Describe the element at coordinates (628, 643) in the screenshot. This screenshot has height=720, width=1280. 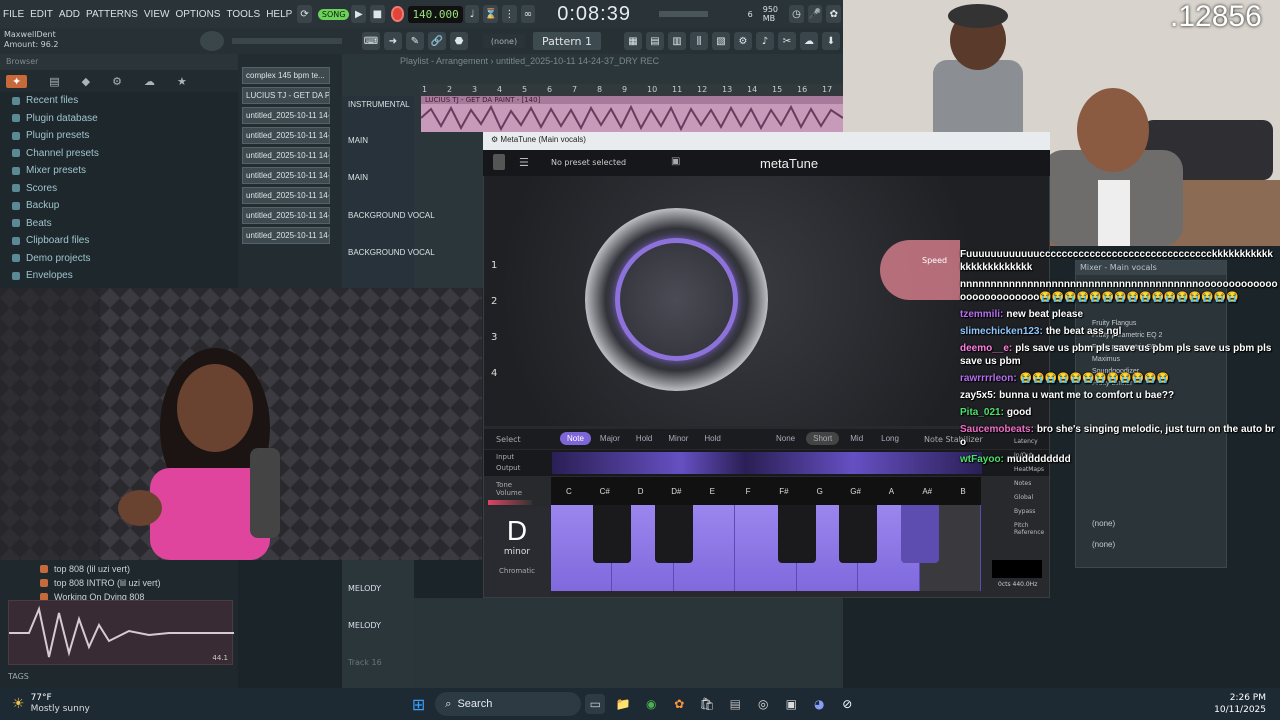
I see `playlist-grid-bottom` at that location.